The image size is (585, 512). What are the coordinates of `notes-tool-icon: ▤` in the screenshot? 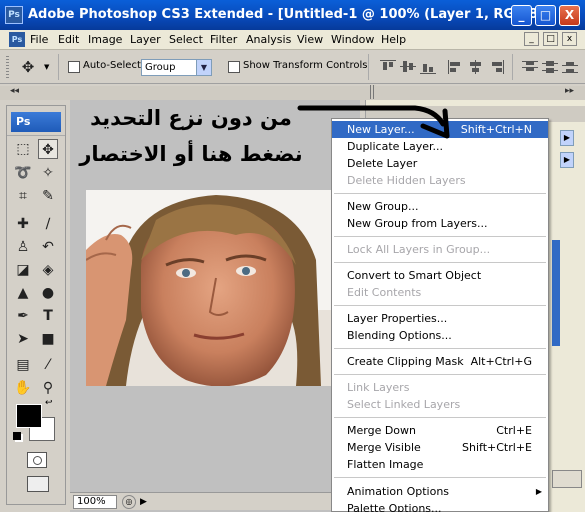 It's located at (23, 365).